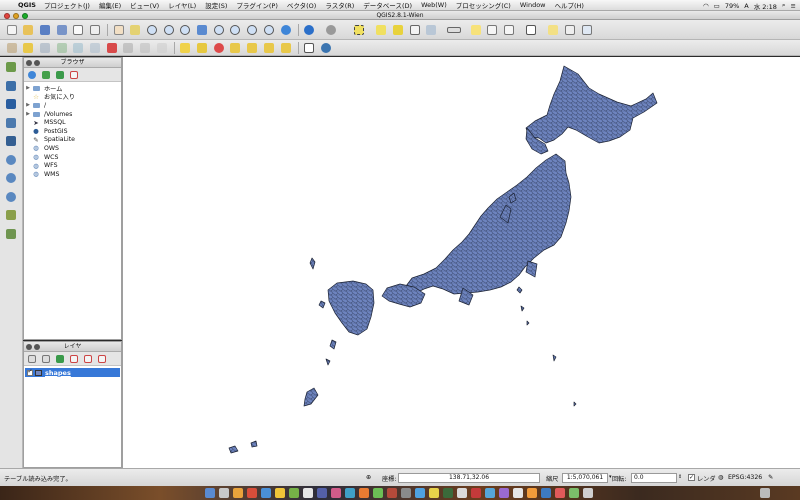 The width and height of the screenshot is (800, 500). What do you see at coordinates (72, 97) in the screenshot?
I see `tree-item-favourites: ☆ お気に入り` at bounding box center [72, 97].